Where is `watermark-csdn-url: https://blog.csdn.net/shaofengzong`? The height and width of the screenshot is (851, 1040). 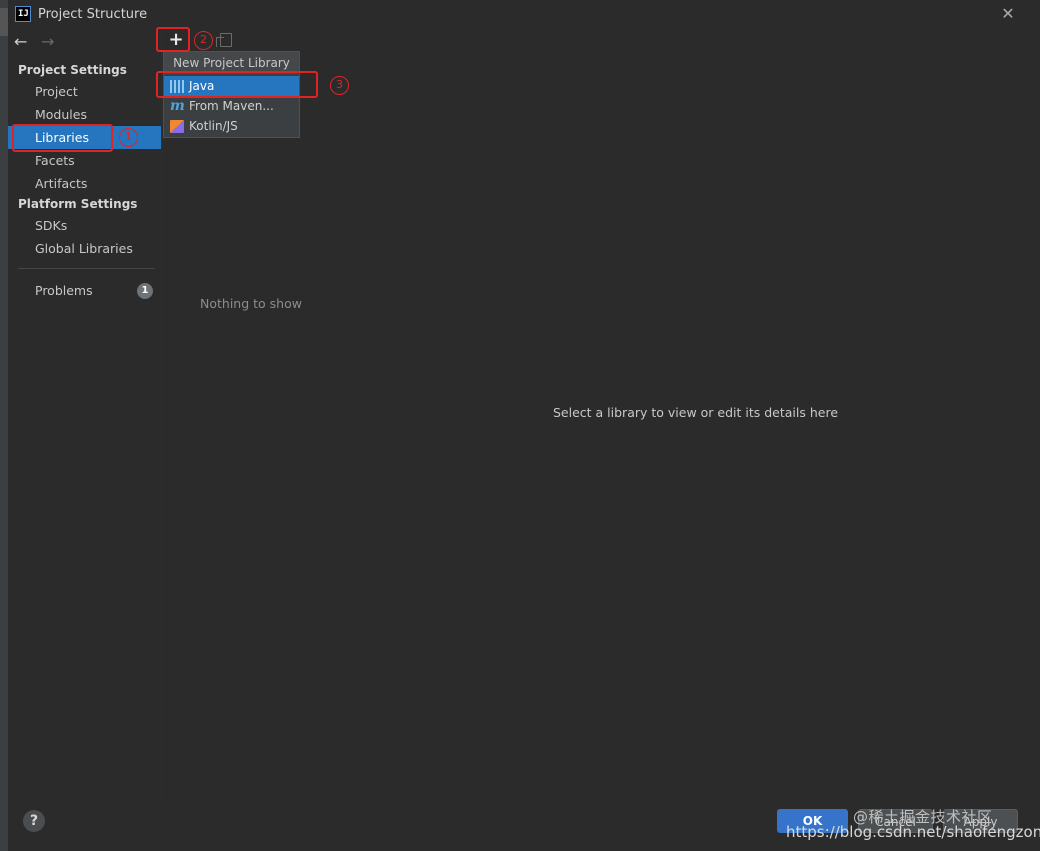 watermark-csdn-url: https://blog.csdn.net/shaofengzong is located at coordinates (913, 832).